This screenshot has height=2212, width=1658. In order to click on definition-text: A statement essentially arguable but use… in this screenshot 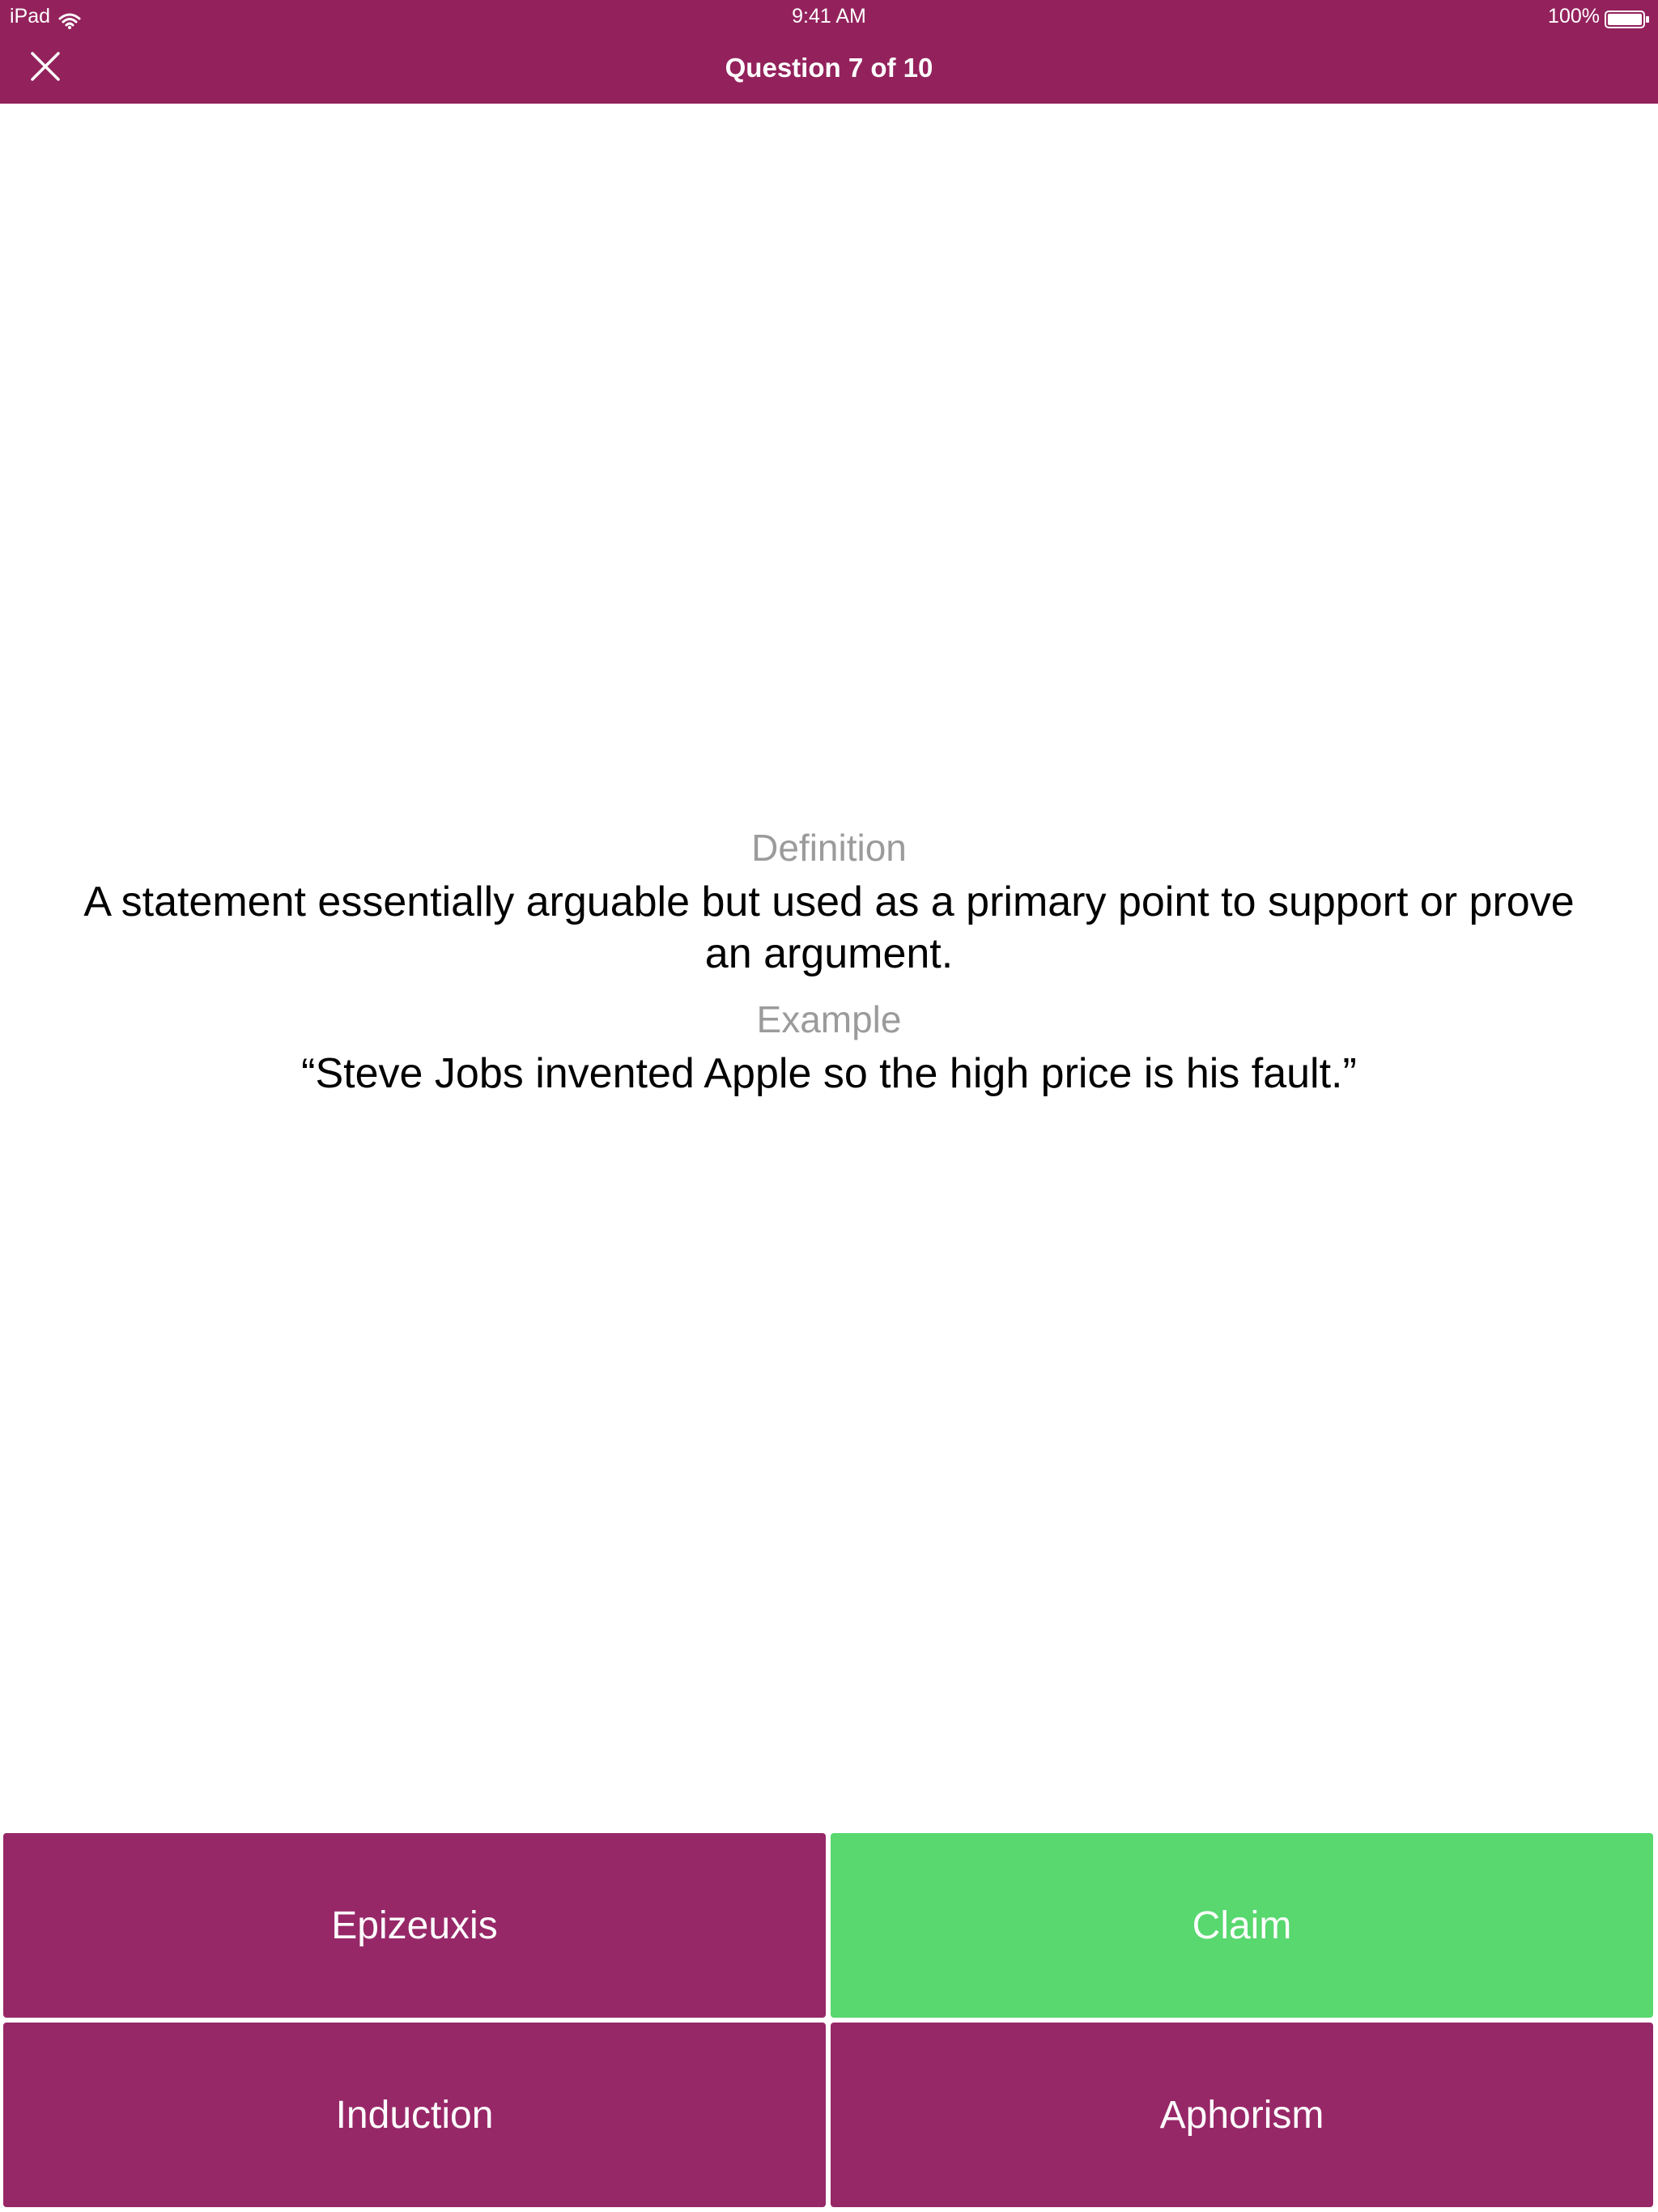, I will do `click(829, 927)`.